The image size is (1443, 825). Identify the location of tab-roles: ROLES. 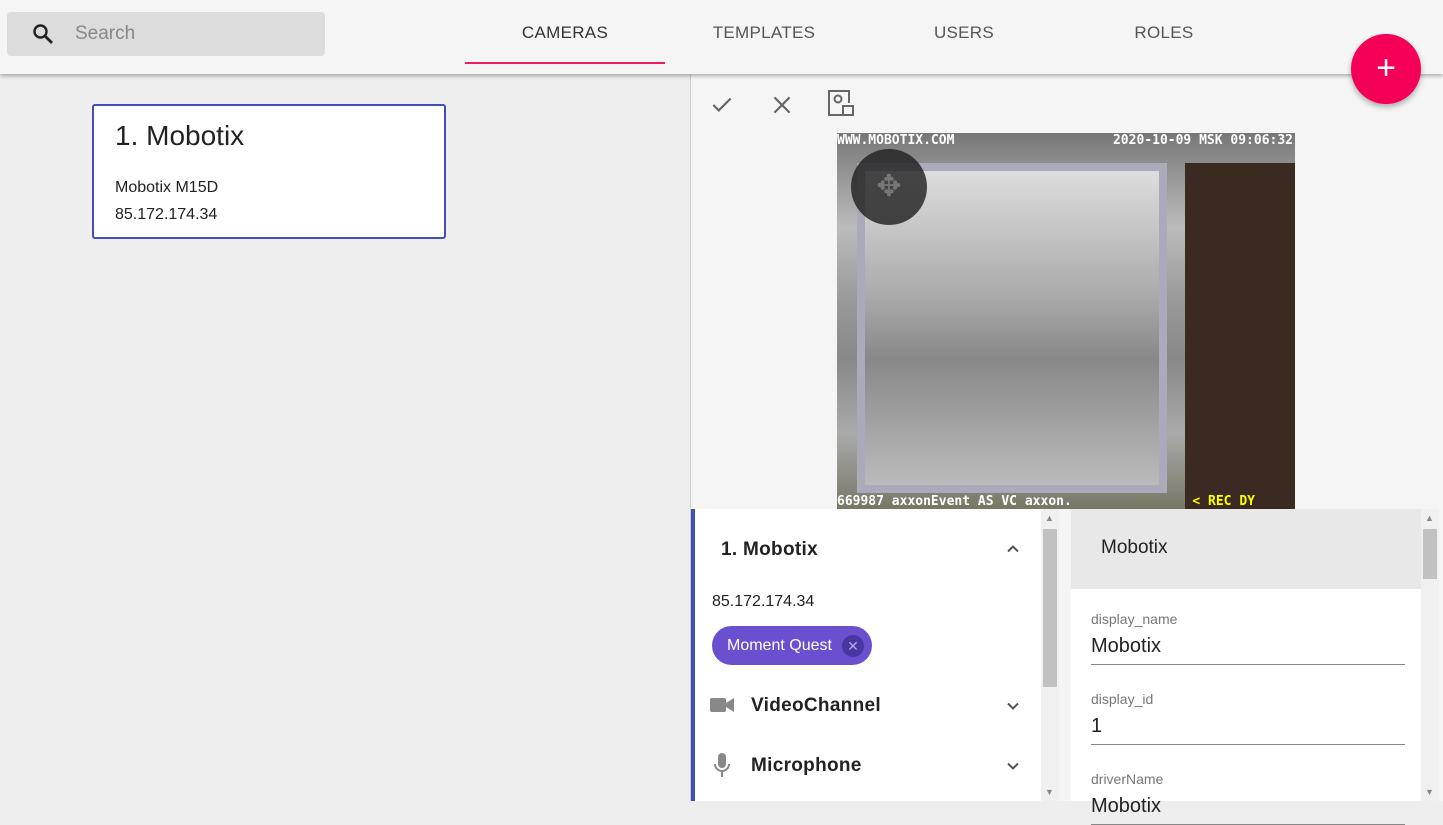
(1164, 32).